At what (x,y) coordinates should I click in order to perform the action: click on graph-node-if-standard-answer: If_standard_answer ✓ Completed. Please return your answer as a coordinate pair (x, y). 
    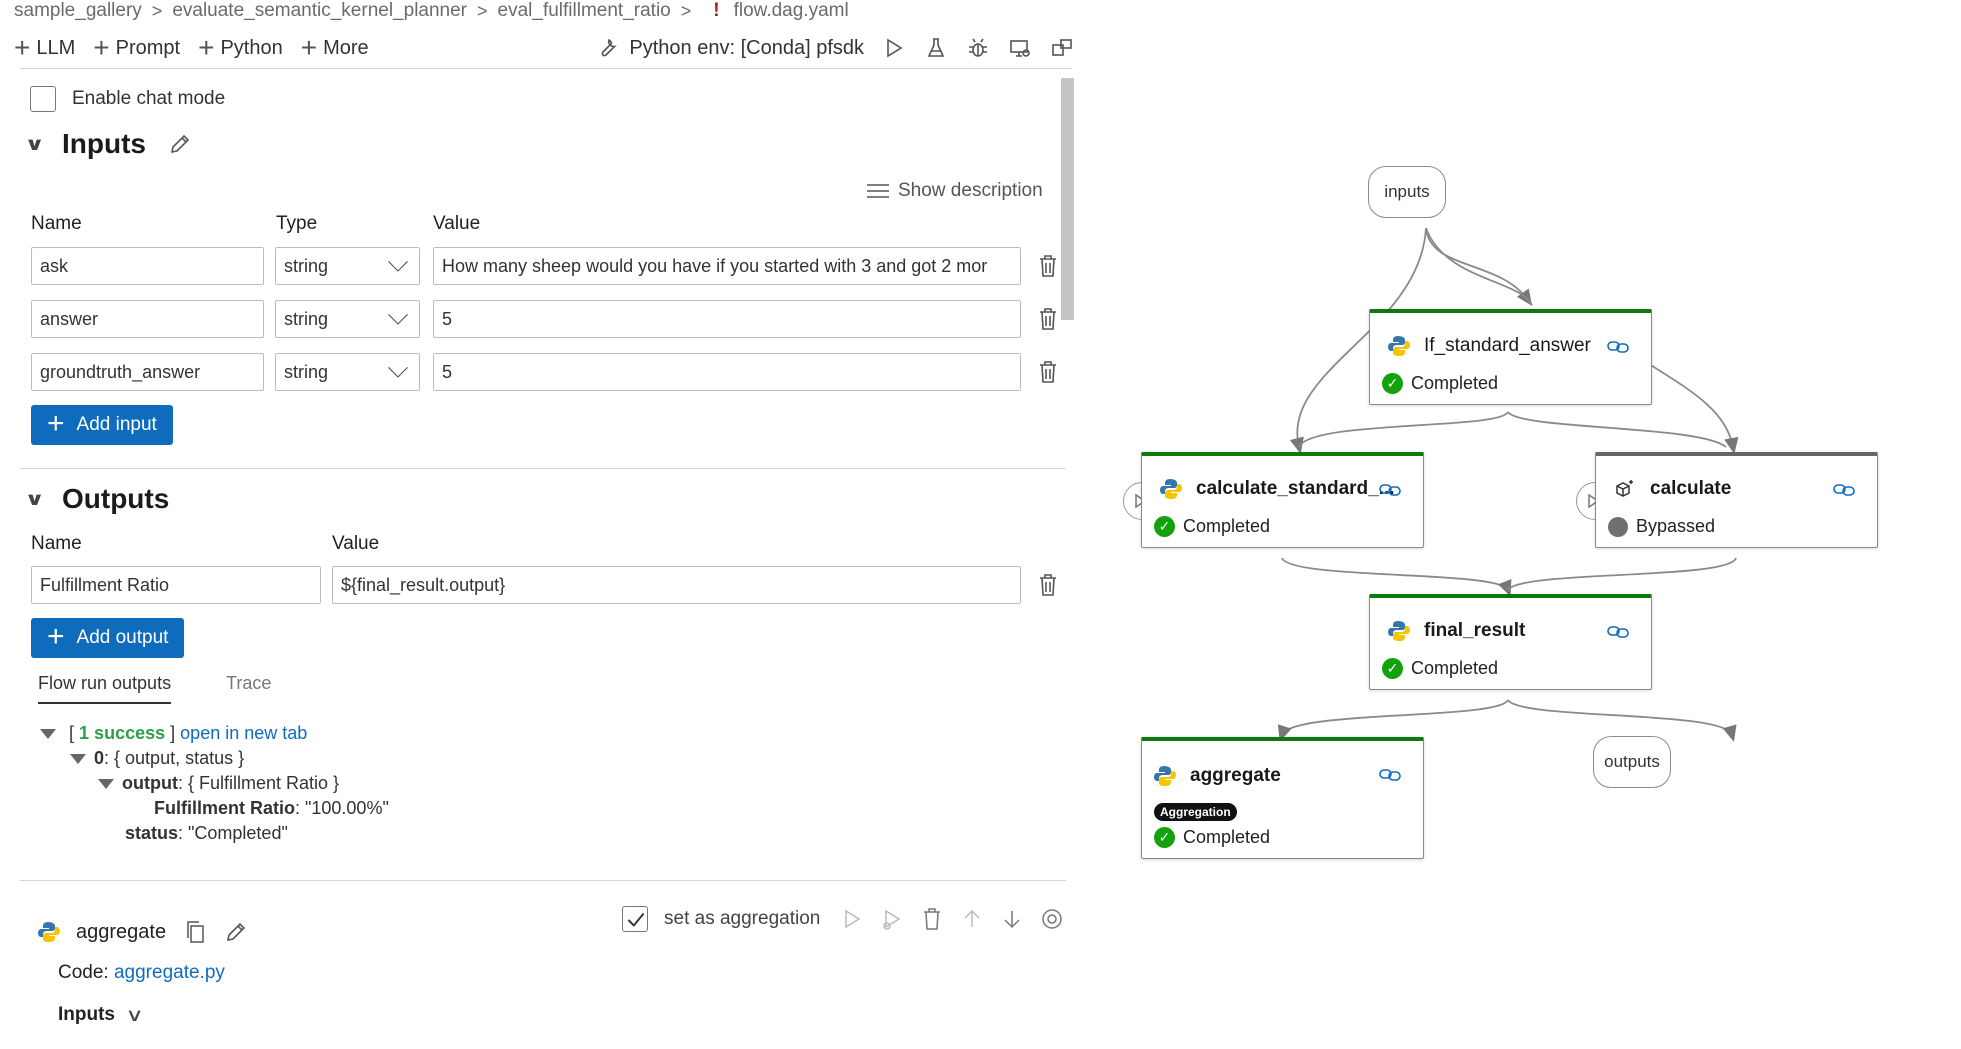
    Looking at the image, I should click on (1510, 357).